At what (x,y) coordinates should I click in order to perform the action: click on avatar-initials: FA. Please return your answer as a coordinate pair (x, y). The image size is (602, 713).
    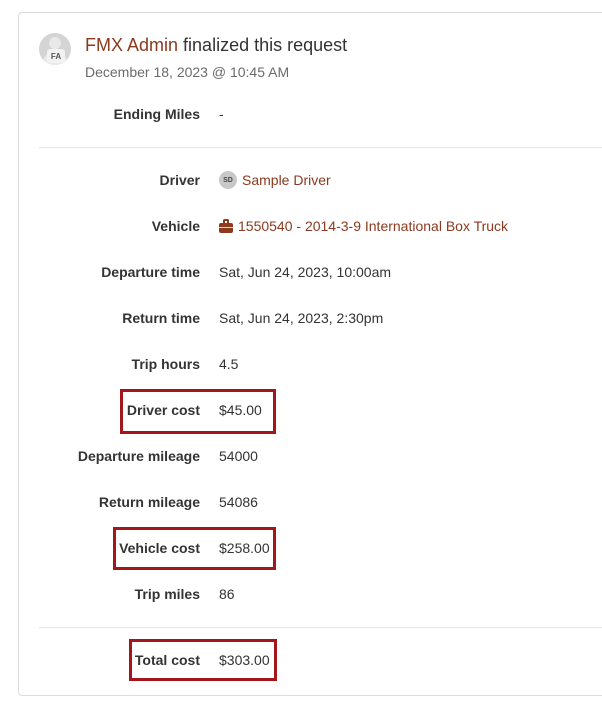
    Looking at the image, I should click on (56, 56).